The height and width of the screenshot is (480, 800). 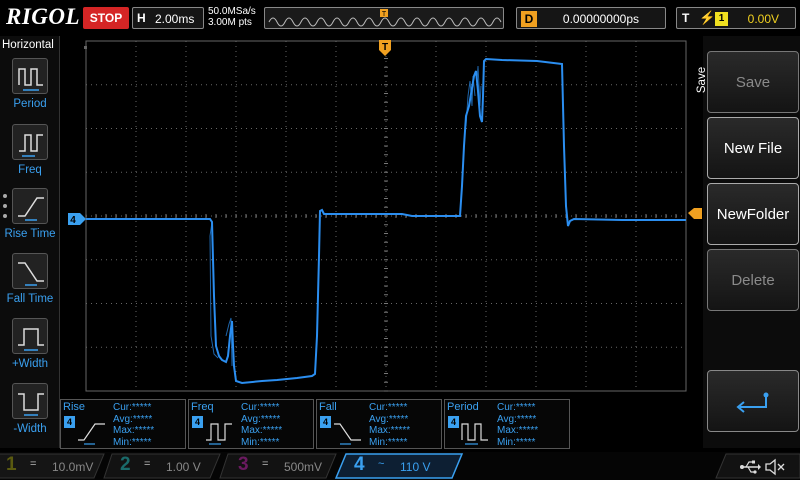 What do you see at coordinates (50, 466) in the screenshot?
I see `channel-1-tab: 1 = 10.0mV` at bounding box center [50, 466].